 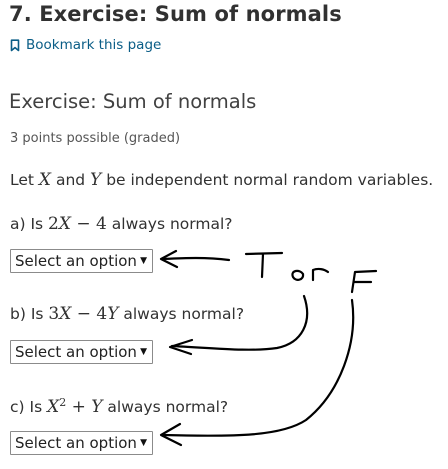 I want to click on bookmark-label: Bookmark this page, so click(x=93, y=45).